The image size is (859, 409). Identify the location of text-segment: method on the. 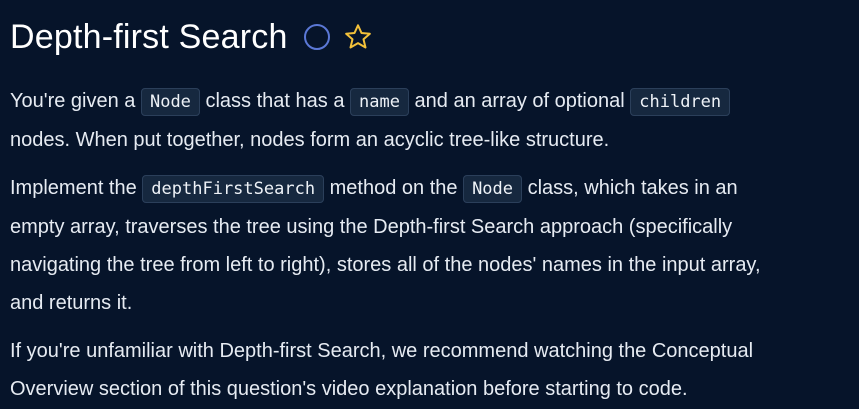
(393, 188).